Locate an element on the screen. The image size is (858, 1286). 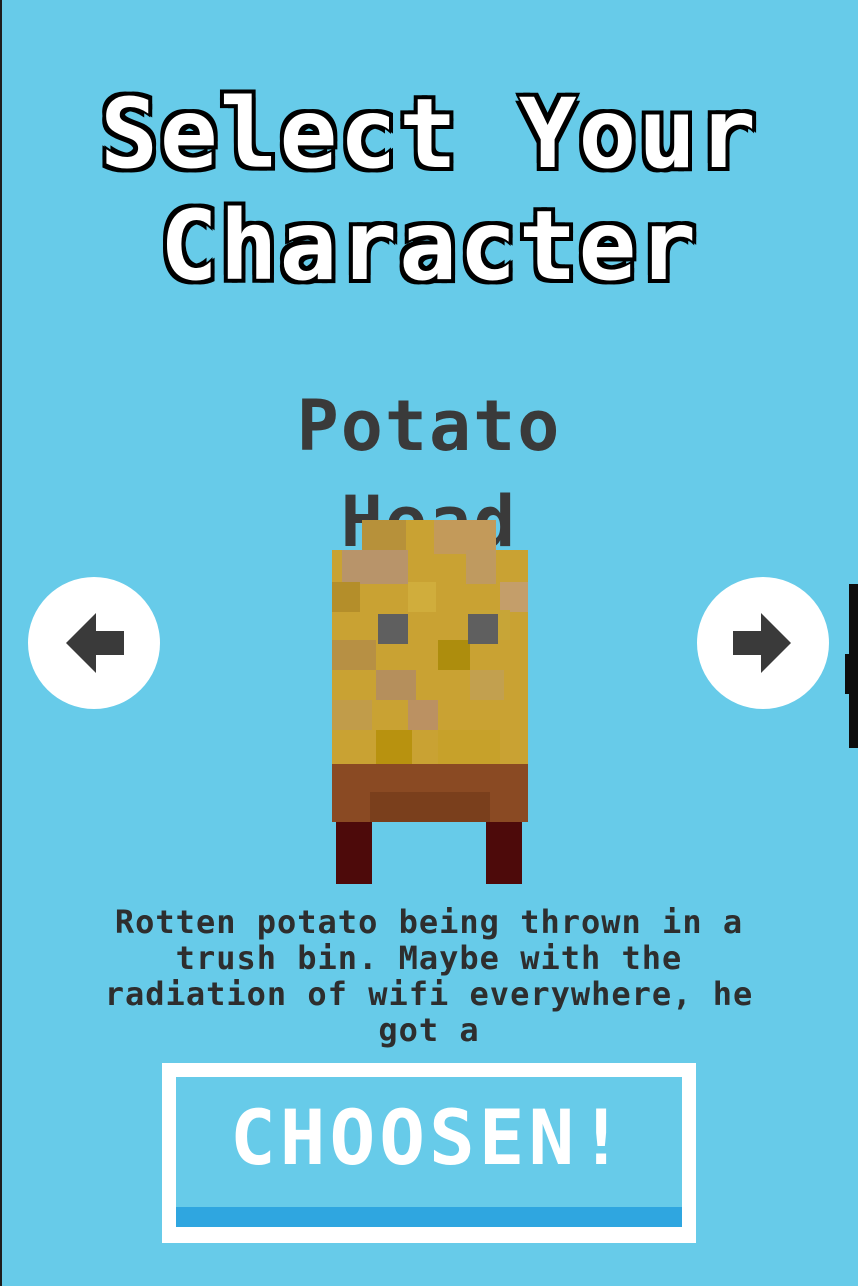
arrow-left-icon is located at coordinates (95, 643).